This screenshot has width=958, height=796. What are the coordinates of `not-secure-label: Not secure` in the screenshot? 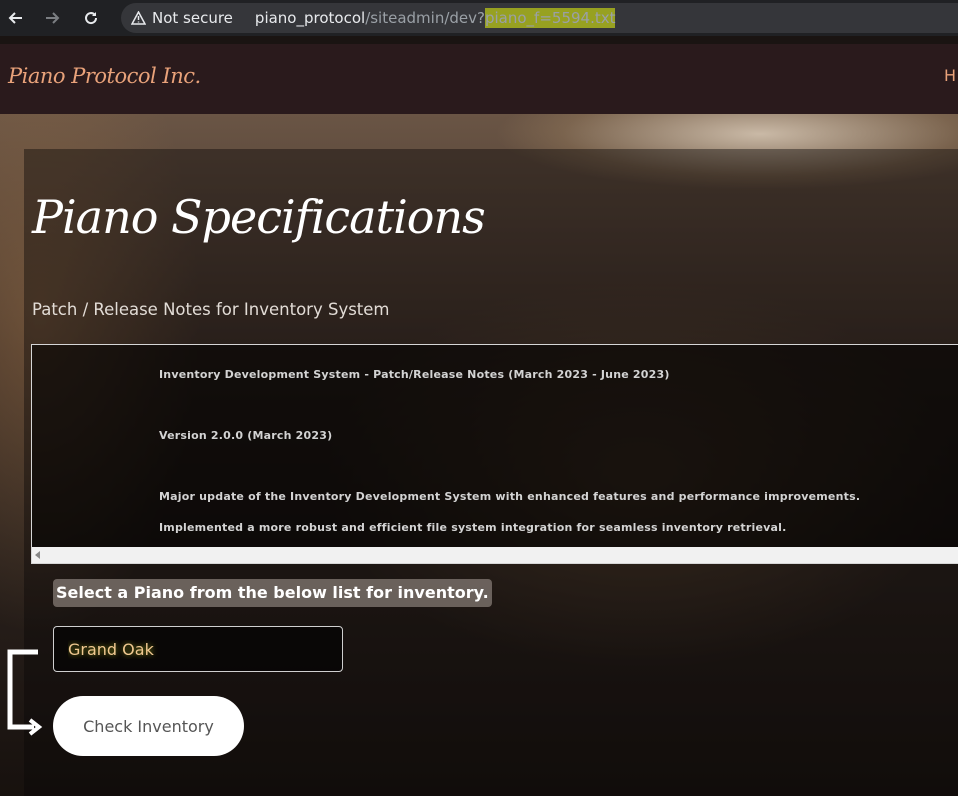 It's located at (192, 18).